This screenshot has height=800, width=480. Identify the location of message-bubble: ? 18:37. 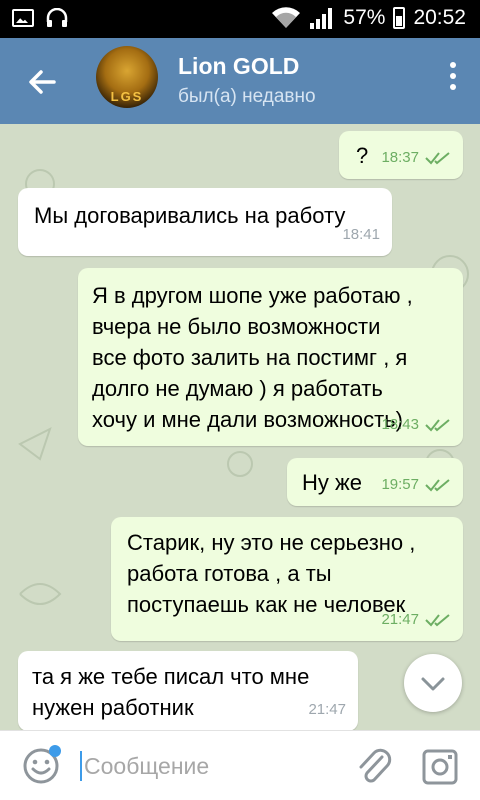
(401, 155).